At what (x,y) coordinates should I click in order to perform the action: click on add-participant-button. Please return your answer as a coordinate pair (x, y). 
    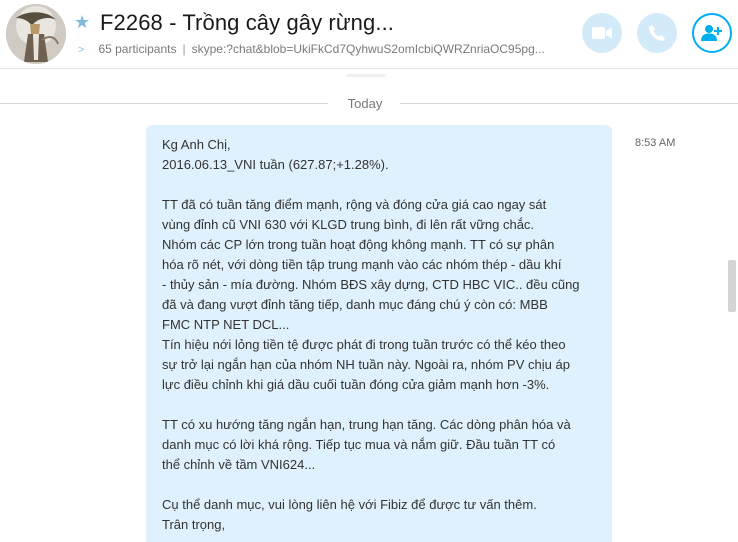
    Looking at the image, I should click on (712, 33).